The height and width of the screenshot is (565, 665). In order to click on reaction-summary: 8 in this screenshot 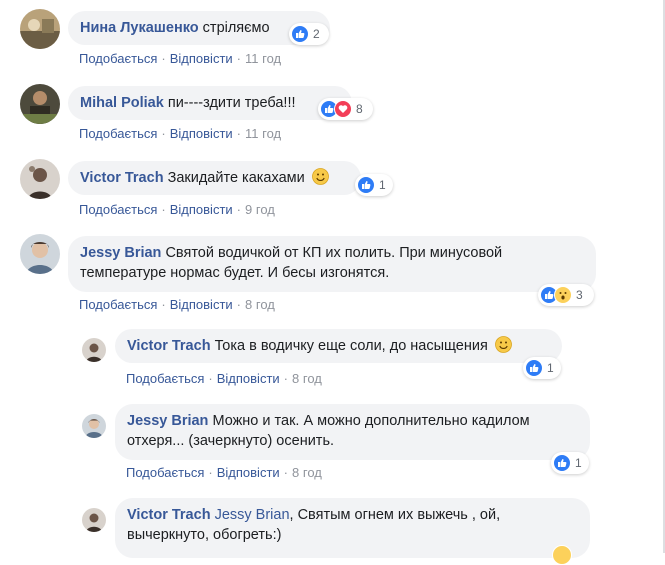, I will do `click(345, 109)`.